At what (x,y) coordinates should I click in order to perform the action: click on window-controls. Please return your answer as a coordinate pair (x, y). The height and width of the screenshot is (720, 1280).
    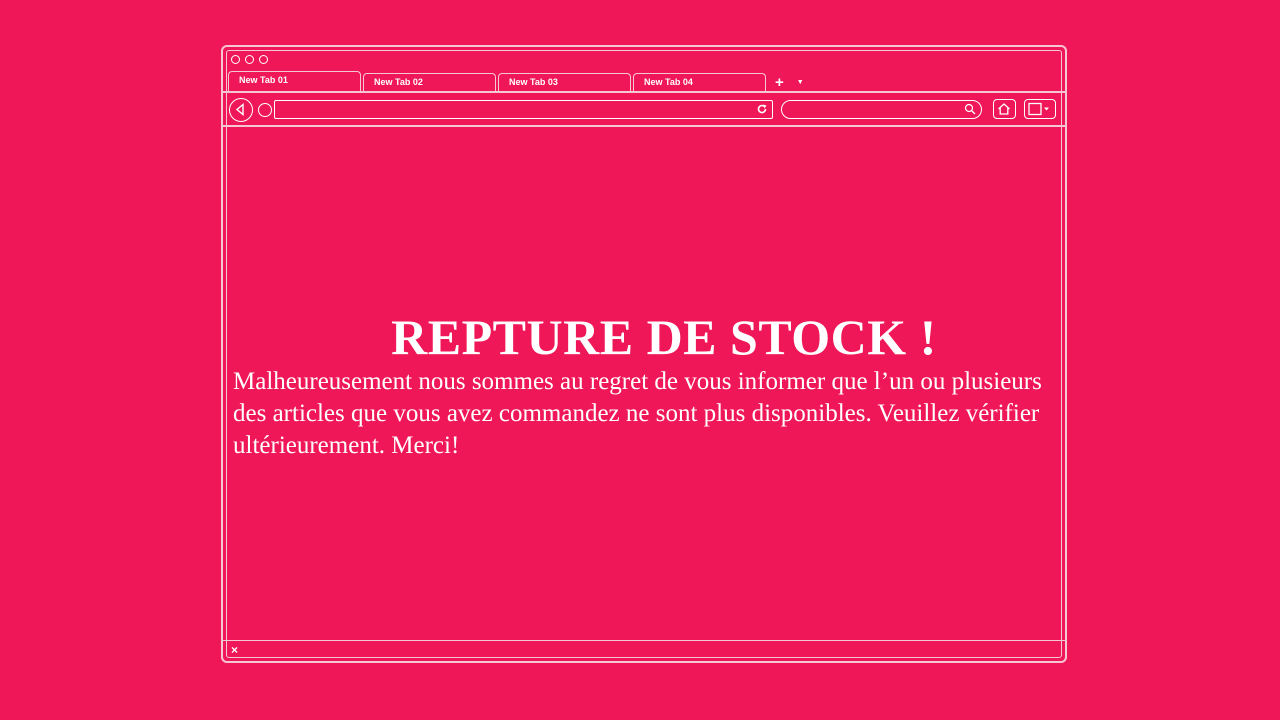
    Looking at the image, I should click on (249, 59).